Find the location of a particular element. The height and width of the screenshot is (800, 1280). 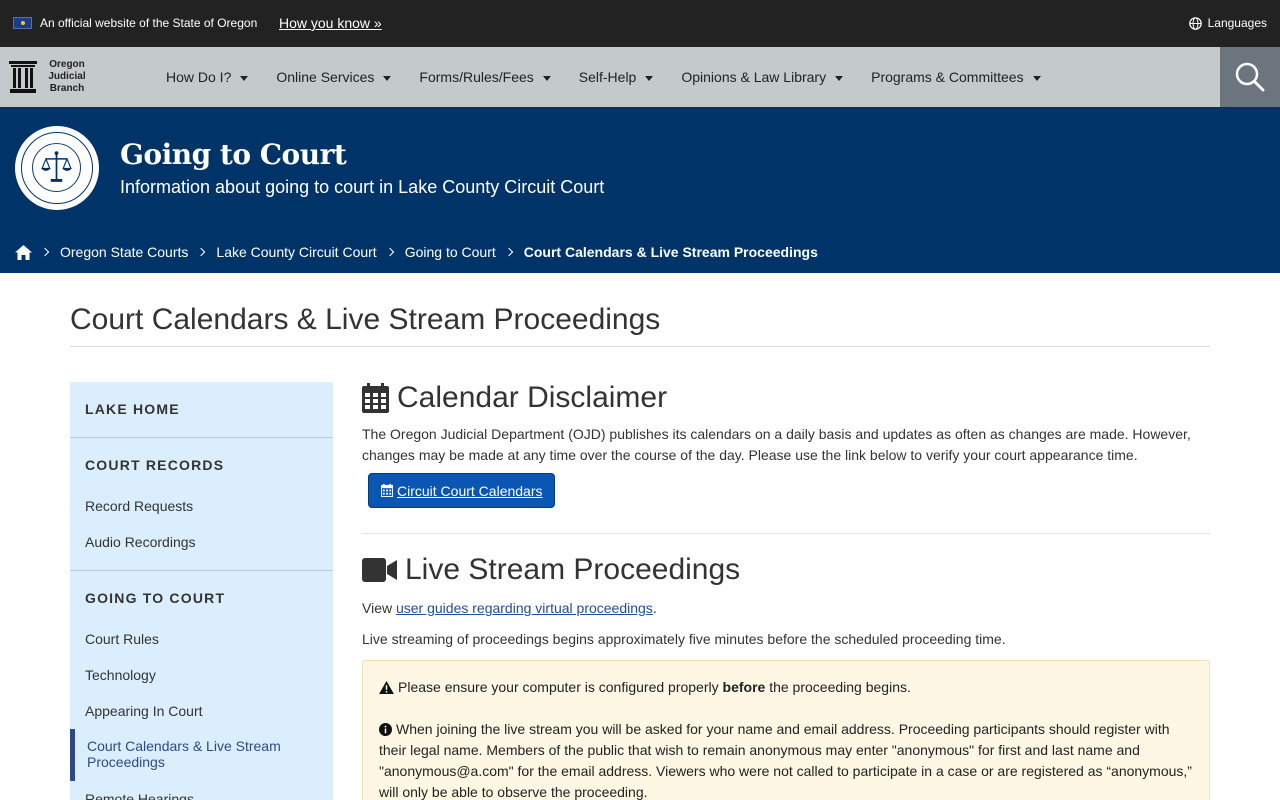

judicial-seal is located at coordinates (57, 168).